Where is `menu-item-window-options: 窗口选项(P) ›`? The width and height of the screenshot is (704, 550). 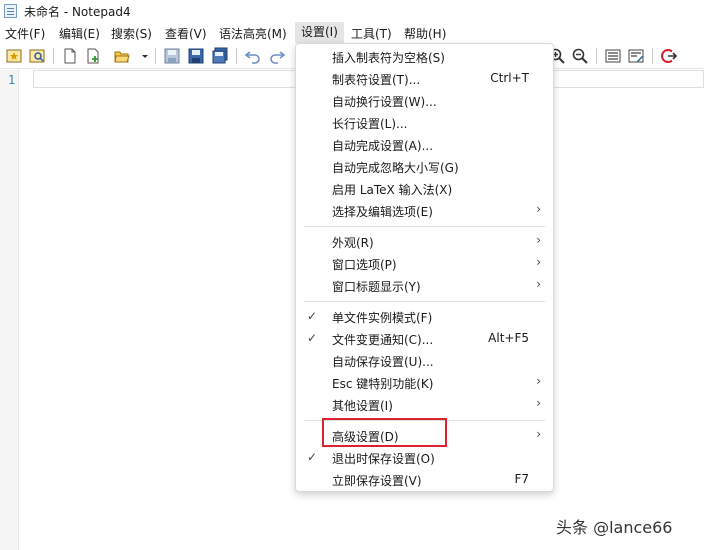 menu-item-window-options: 窗口选项(P) › is located at coordinates (424, 263).